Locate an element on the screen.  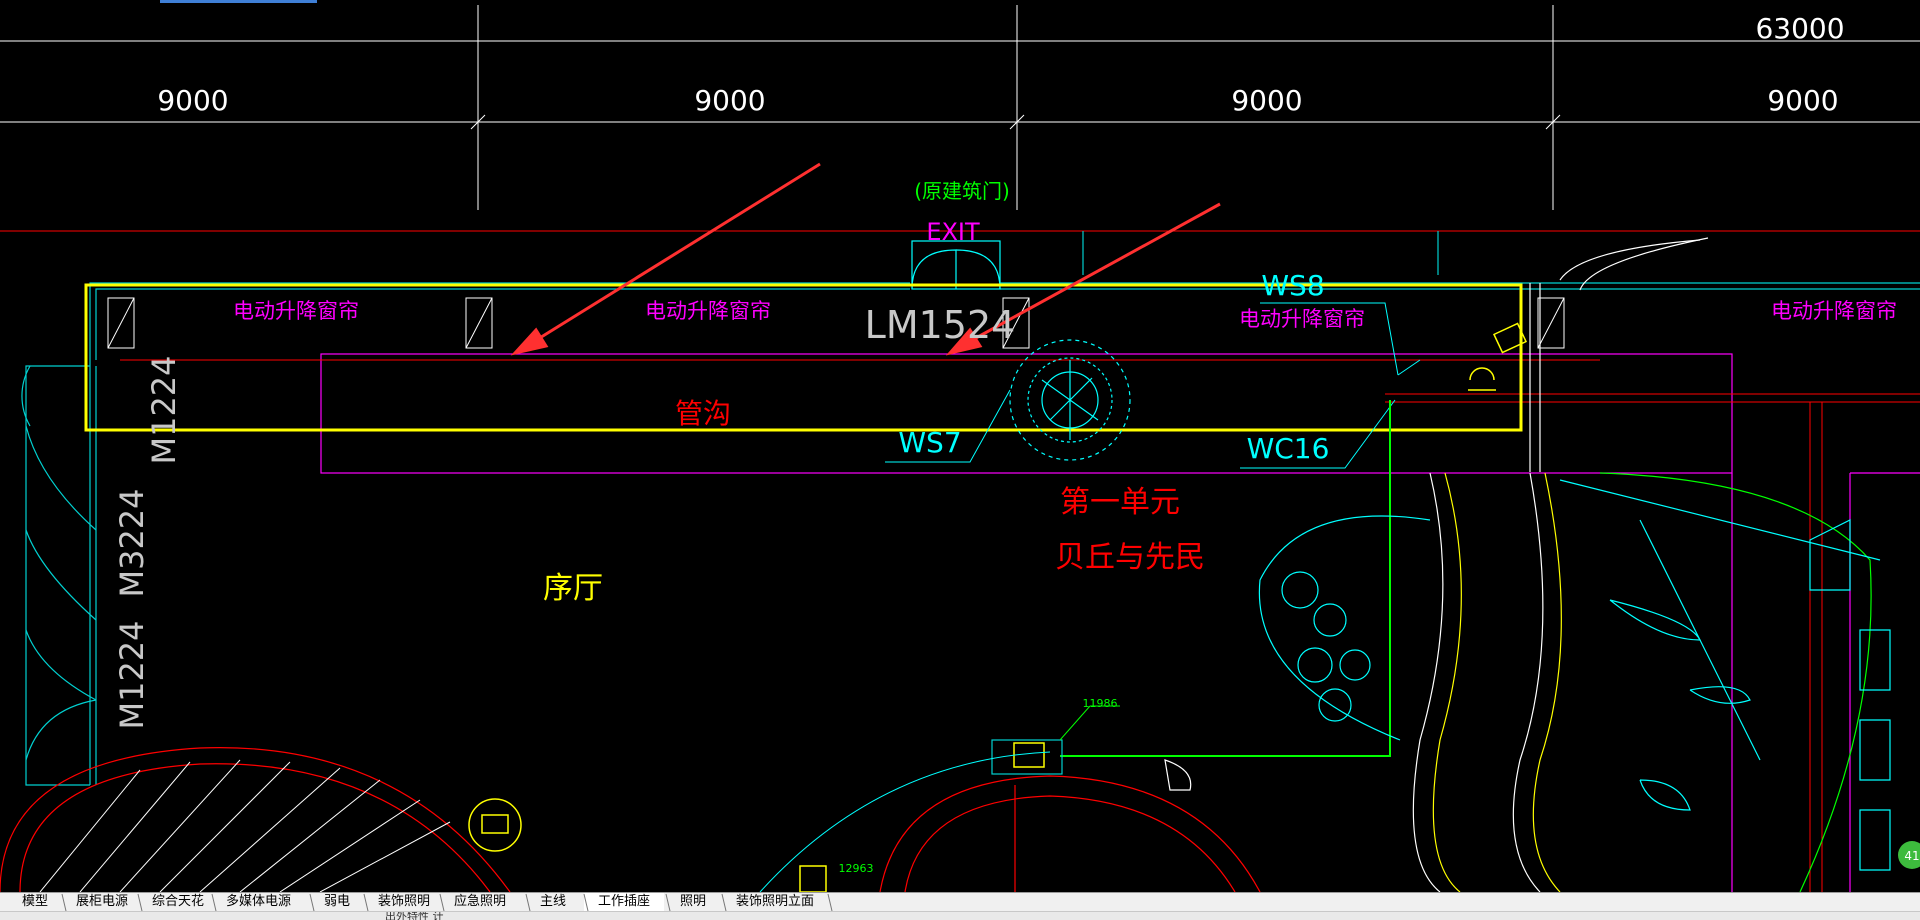
dimension-span-3: 9000 is located at coordinates (1266, 100).